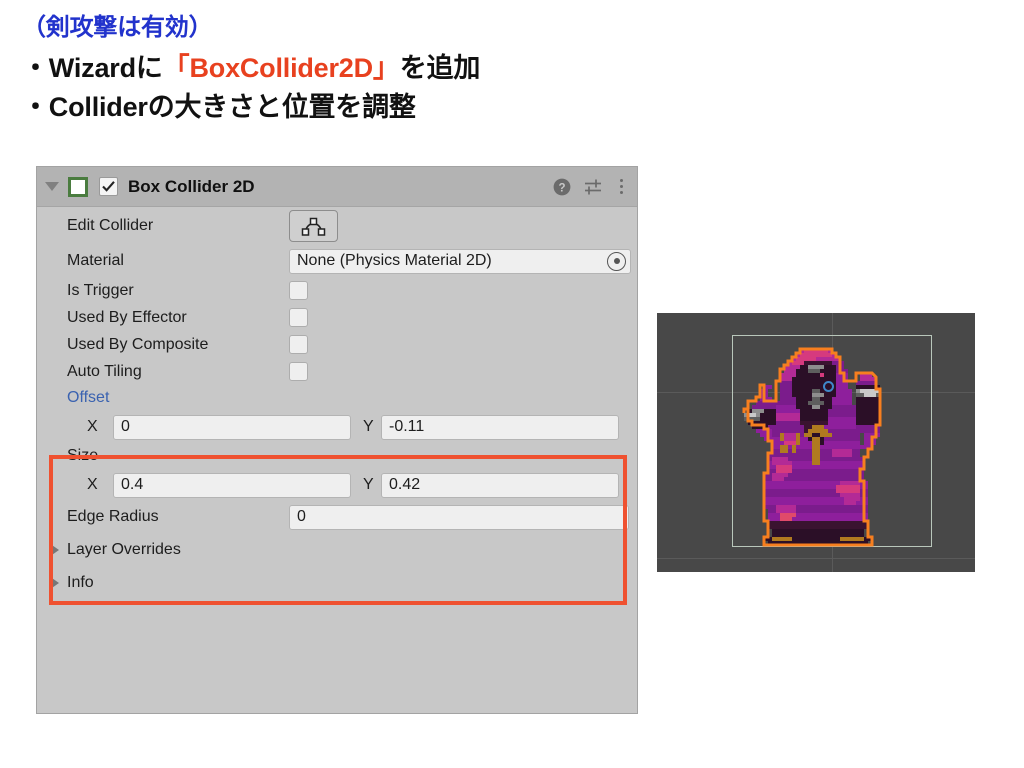 The image size is (1024, 768). What do you see at coordinates (104, 371) in the screenshot?
I see `auto-tiling-label: Auto Tiling` at bounding box center [104, 371].